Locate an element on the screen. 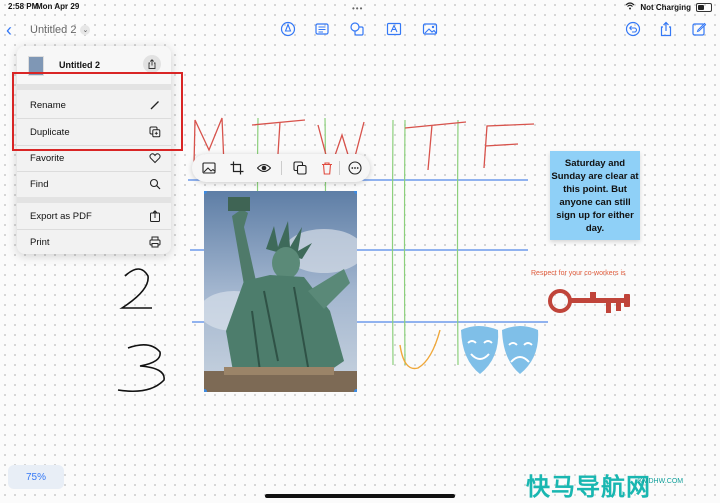 The width and height of the screenshot is (720, 503). printer-icon is located at coordinates (155, 242).